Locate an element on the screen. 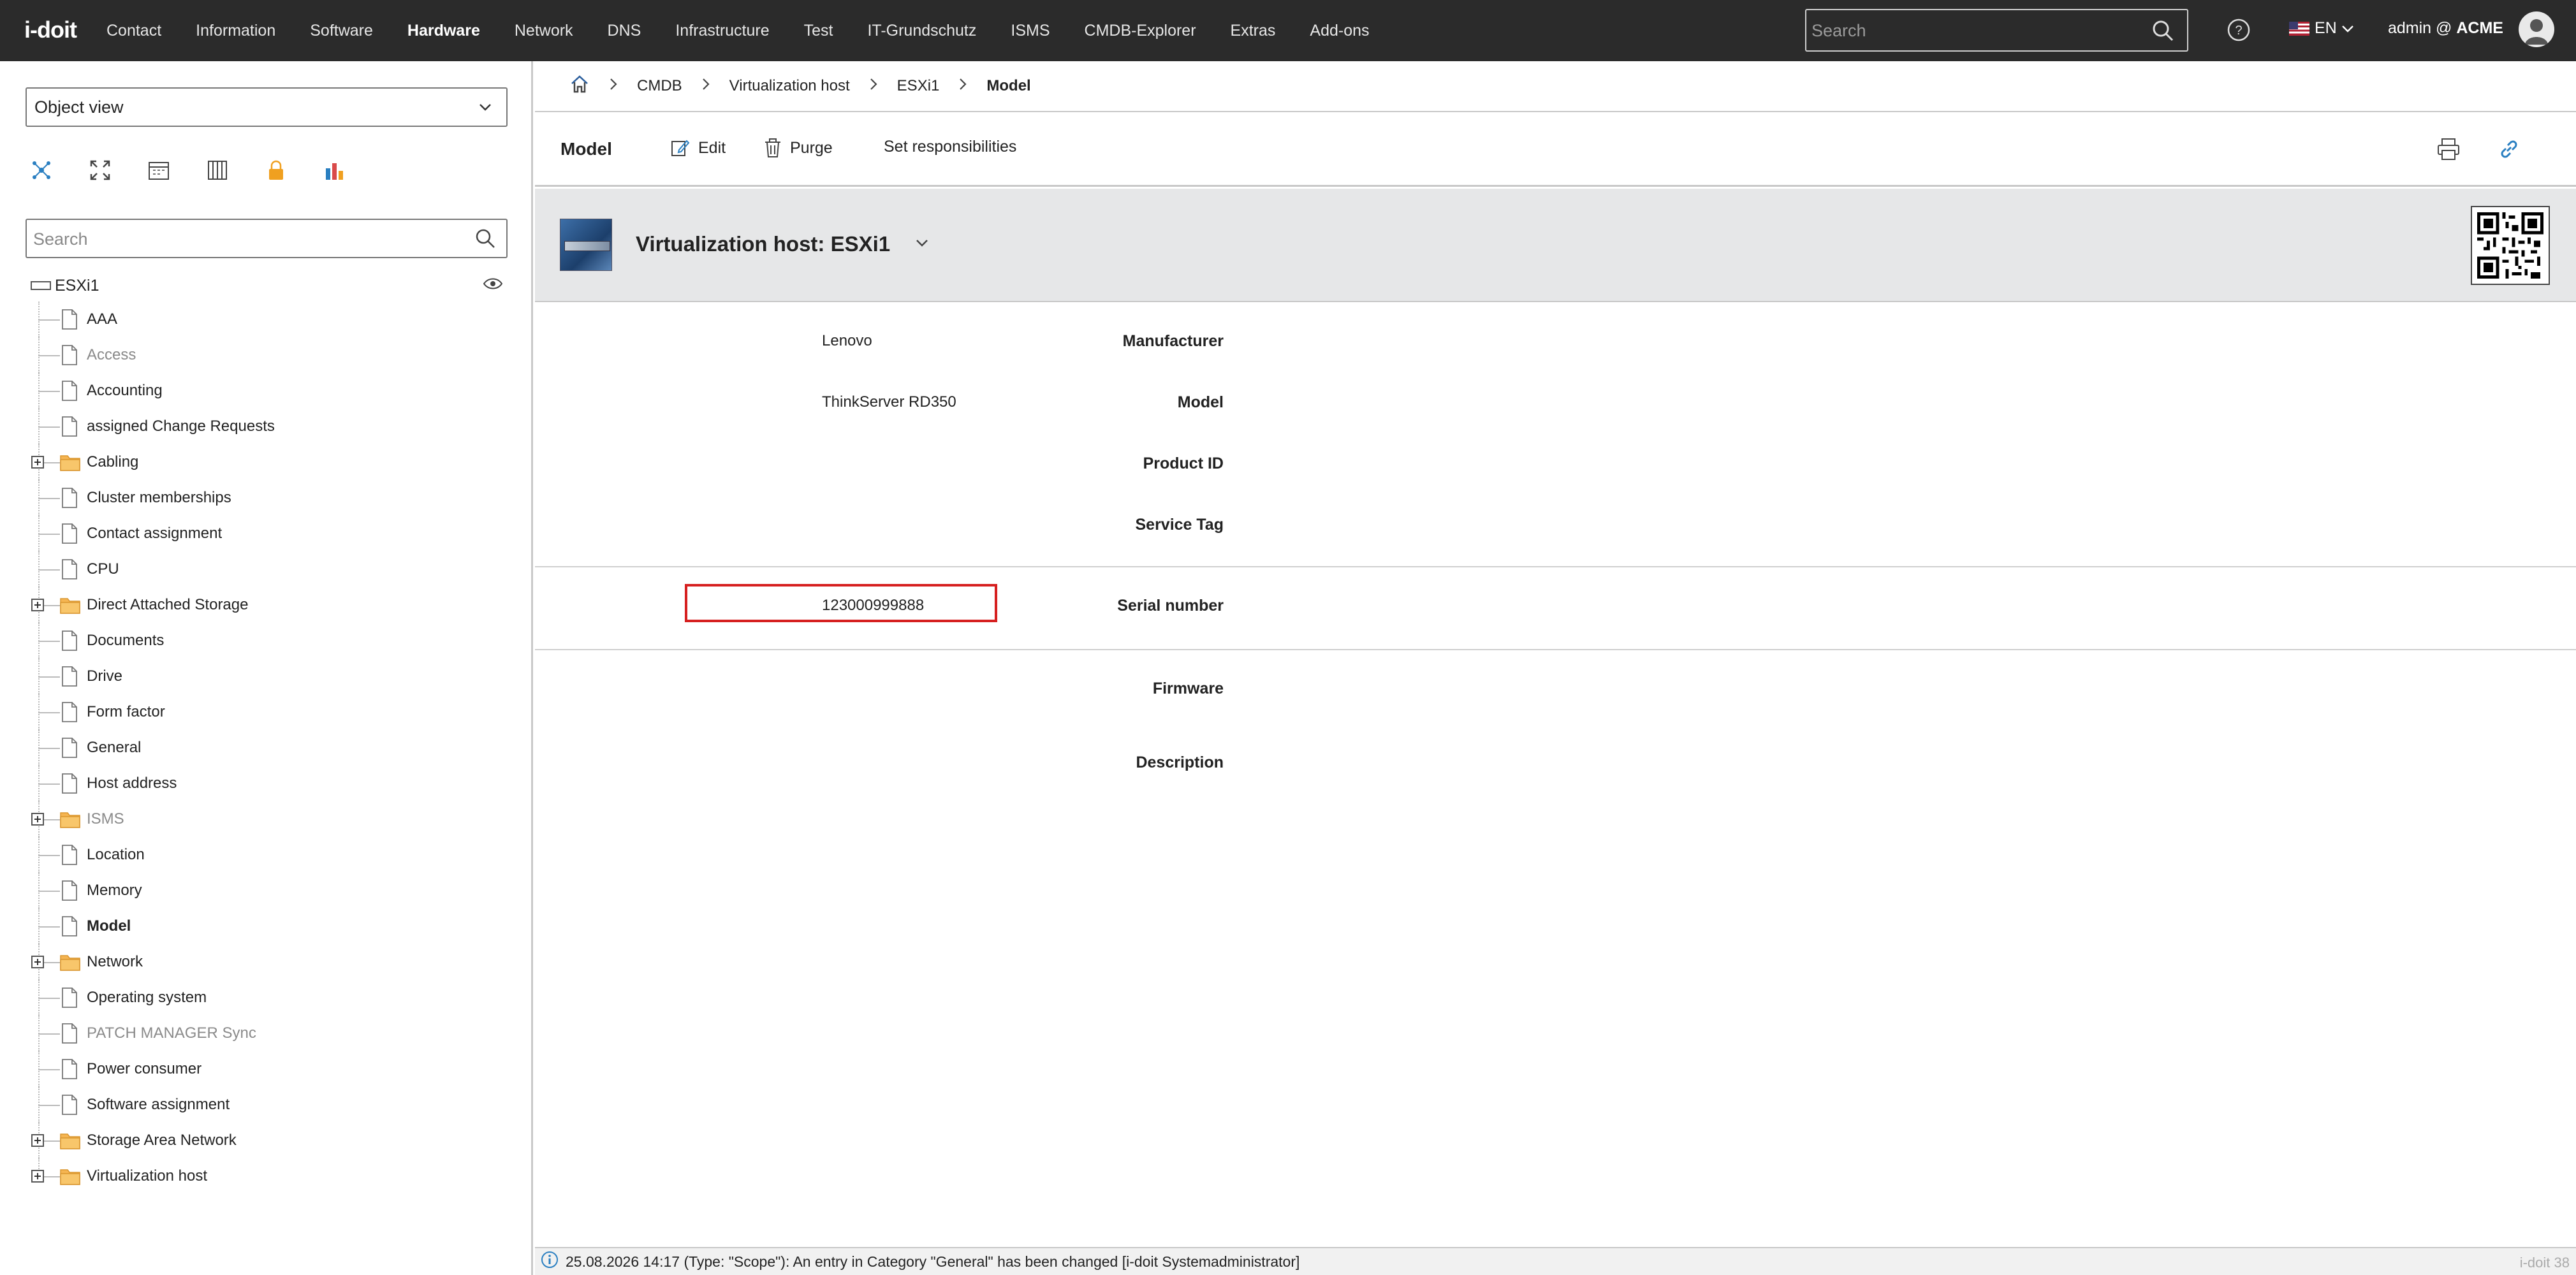 This screenshot has height=1275, width=2576. tree-item: Drive is located at coordinates (266, 676).